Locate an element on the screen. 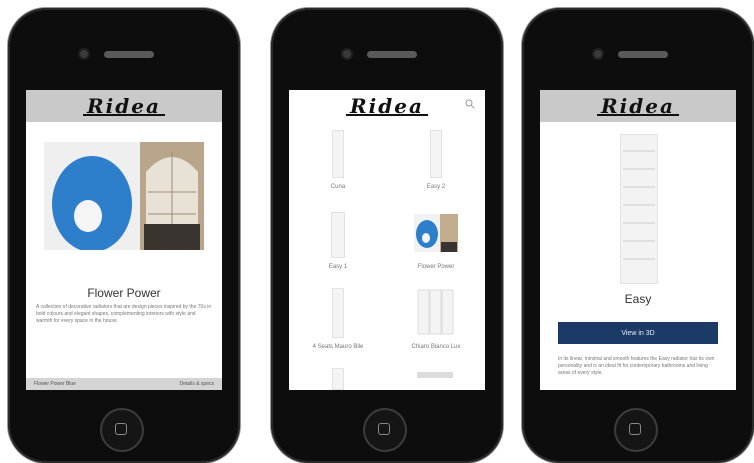 The width and height of the screenshot is (754, 463). view-in-3d-button: View in 3D is located at coordinates (638, 333).